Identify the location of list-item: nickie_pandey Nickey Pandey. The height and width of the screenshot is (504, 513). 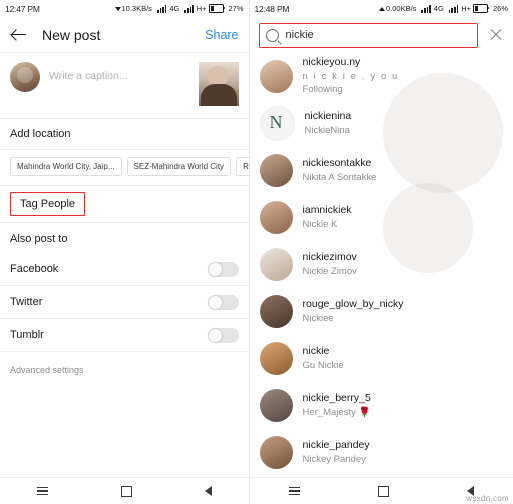
(381, 452).